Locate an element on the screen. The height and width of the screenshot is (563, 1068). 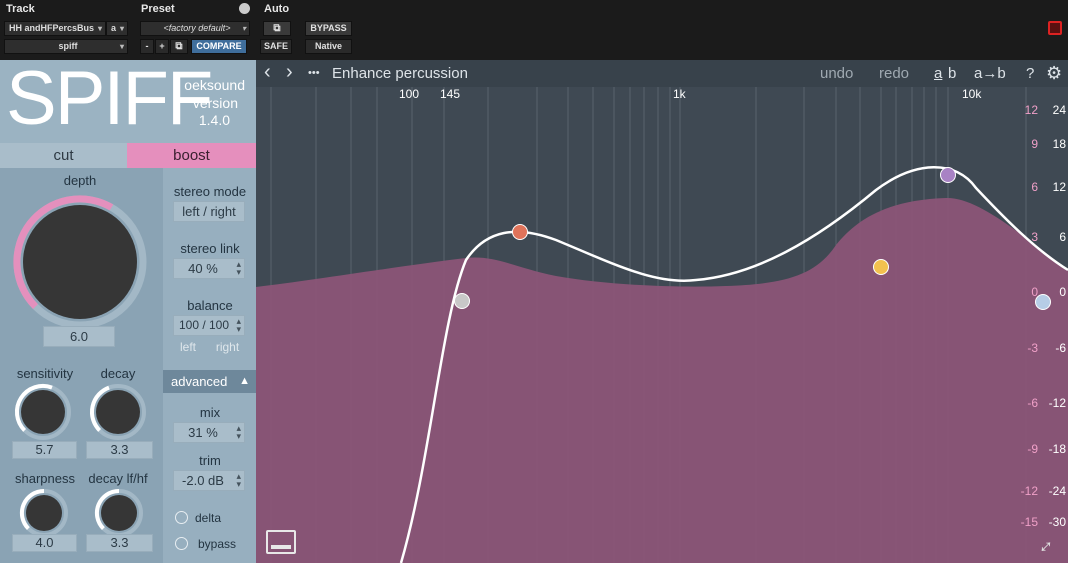
preset-selector: <factory default> ▾ is located at coordinates (195, 28).